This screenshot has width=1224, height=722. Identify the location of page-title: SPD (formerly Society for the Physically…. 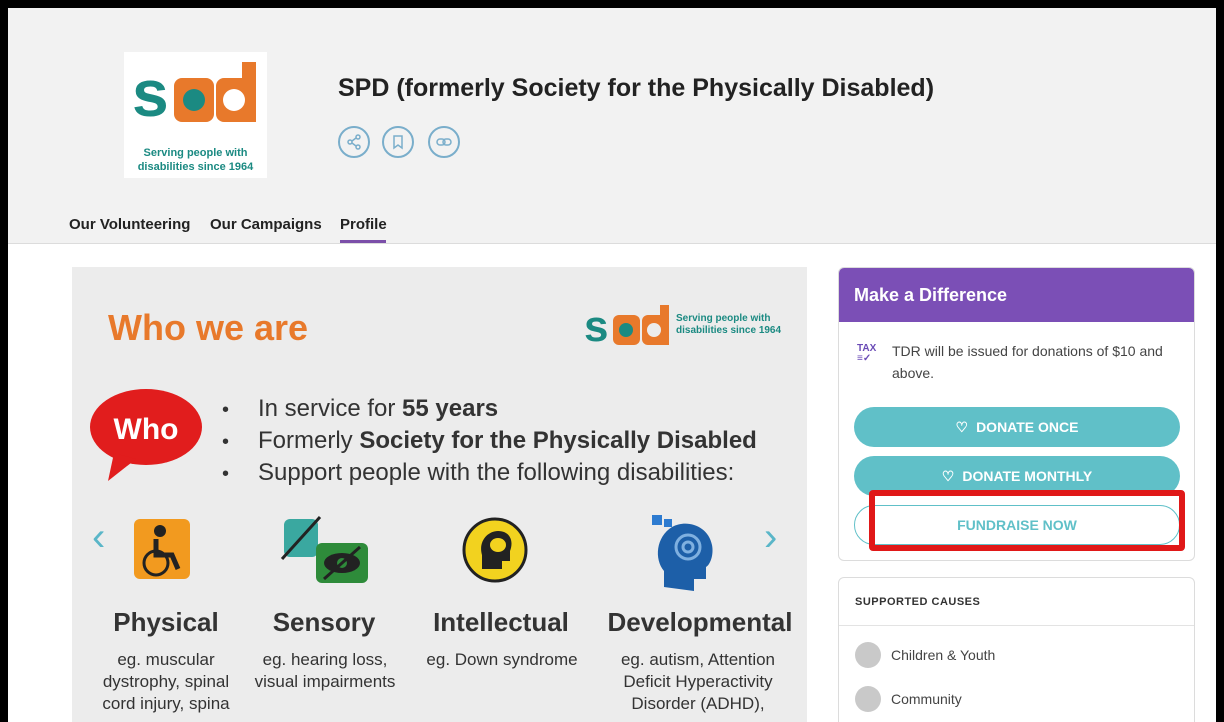
(636, 88).